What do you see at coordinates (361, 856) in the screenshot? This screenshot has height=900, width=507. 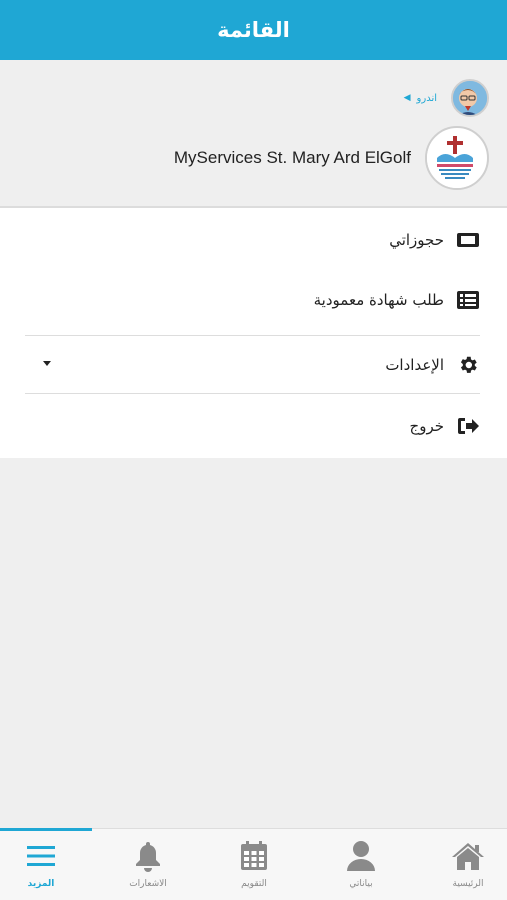 I see `user-icon` at bounding box center [361, 856].